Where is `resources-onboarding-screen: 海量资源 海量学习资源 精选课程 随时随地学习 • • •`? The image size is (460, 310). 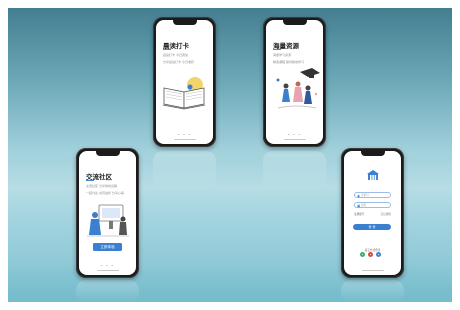
resources-onboarding-screen: 海量资源 海量学习资源 精选课程 随时随地学习 • • • is located at coordinates (294, 82).